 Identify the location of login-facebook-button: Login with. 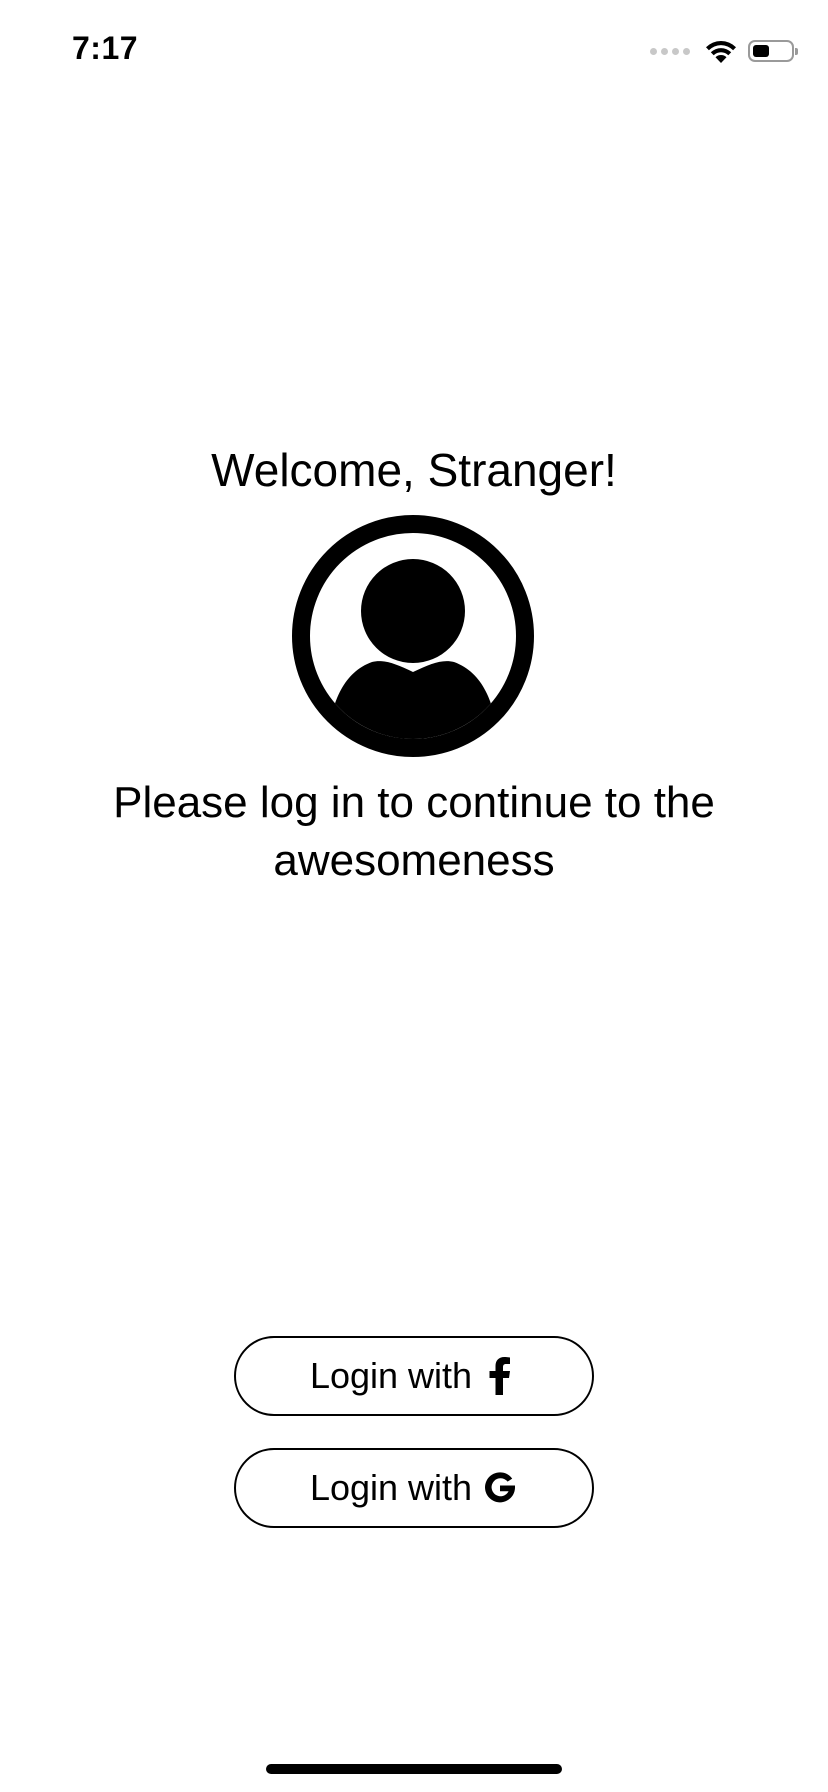
(414, 1376).